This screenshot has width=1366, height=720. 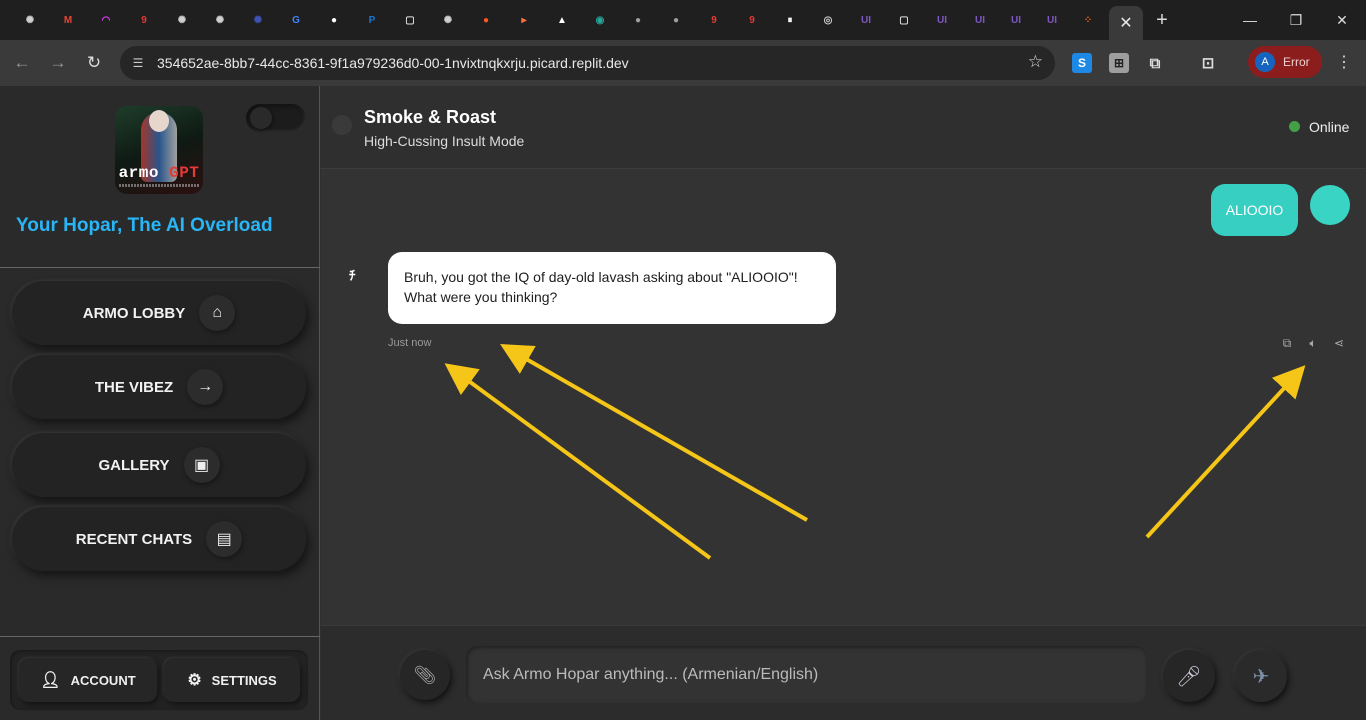 What do you see at coordinates (224, 539) in the screenshot?
I see `chat-icon: ▤` at bounding box center [224, 539].